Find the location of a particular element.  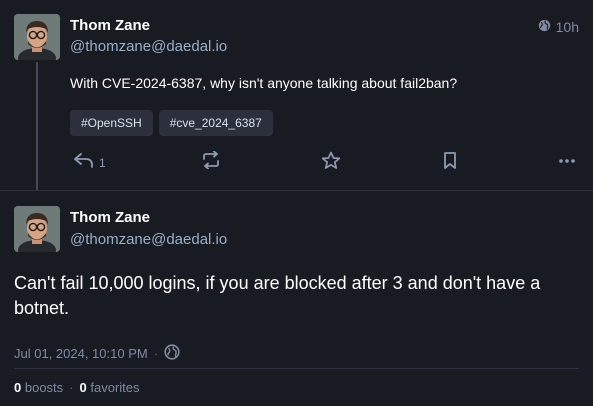

boosts-link: 0 boosts is located at coordinates (38, 387).